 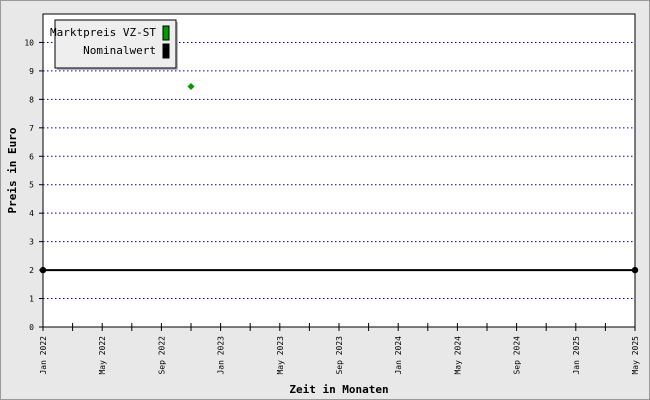 I want to click on y-tick-label: 8, so click(x=31, y=99).